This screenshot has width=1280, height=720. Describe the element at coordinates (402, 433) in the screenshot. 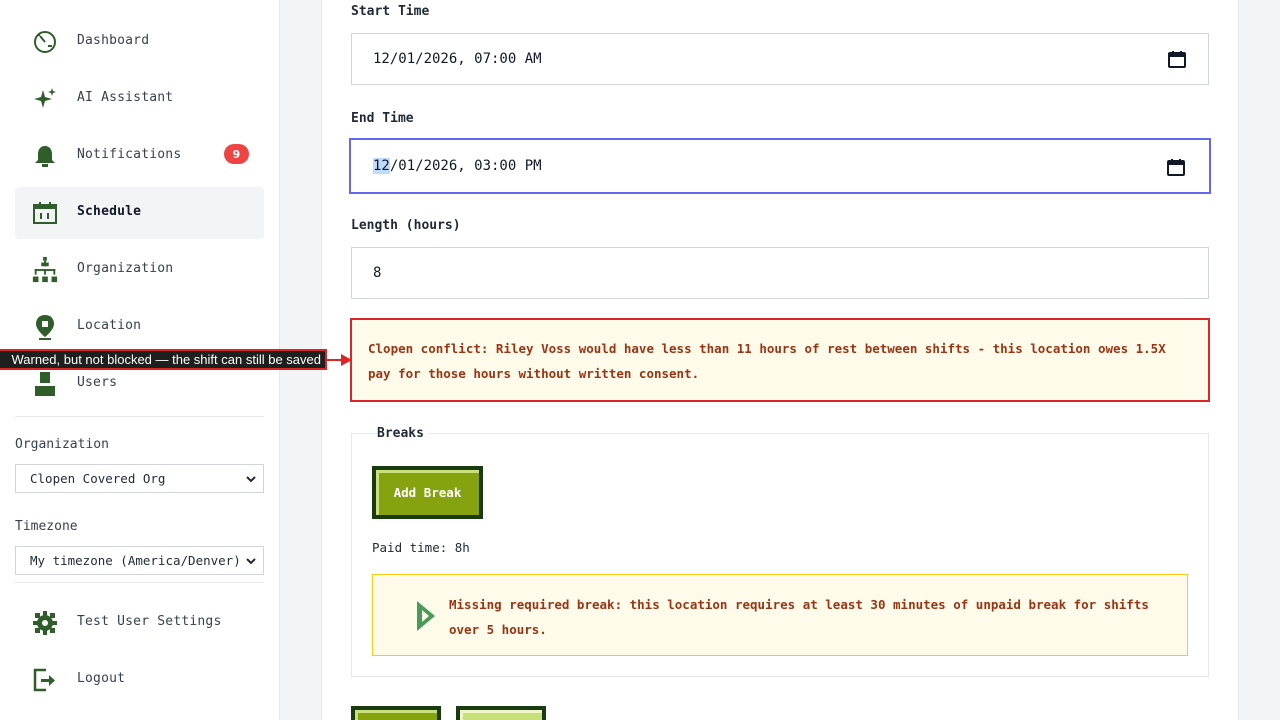

I see `breaks-legend: Breaks` at that location.